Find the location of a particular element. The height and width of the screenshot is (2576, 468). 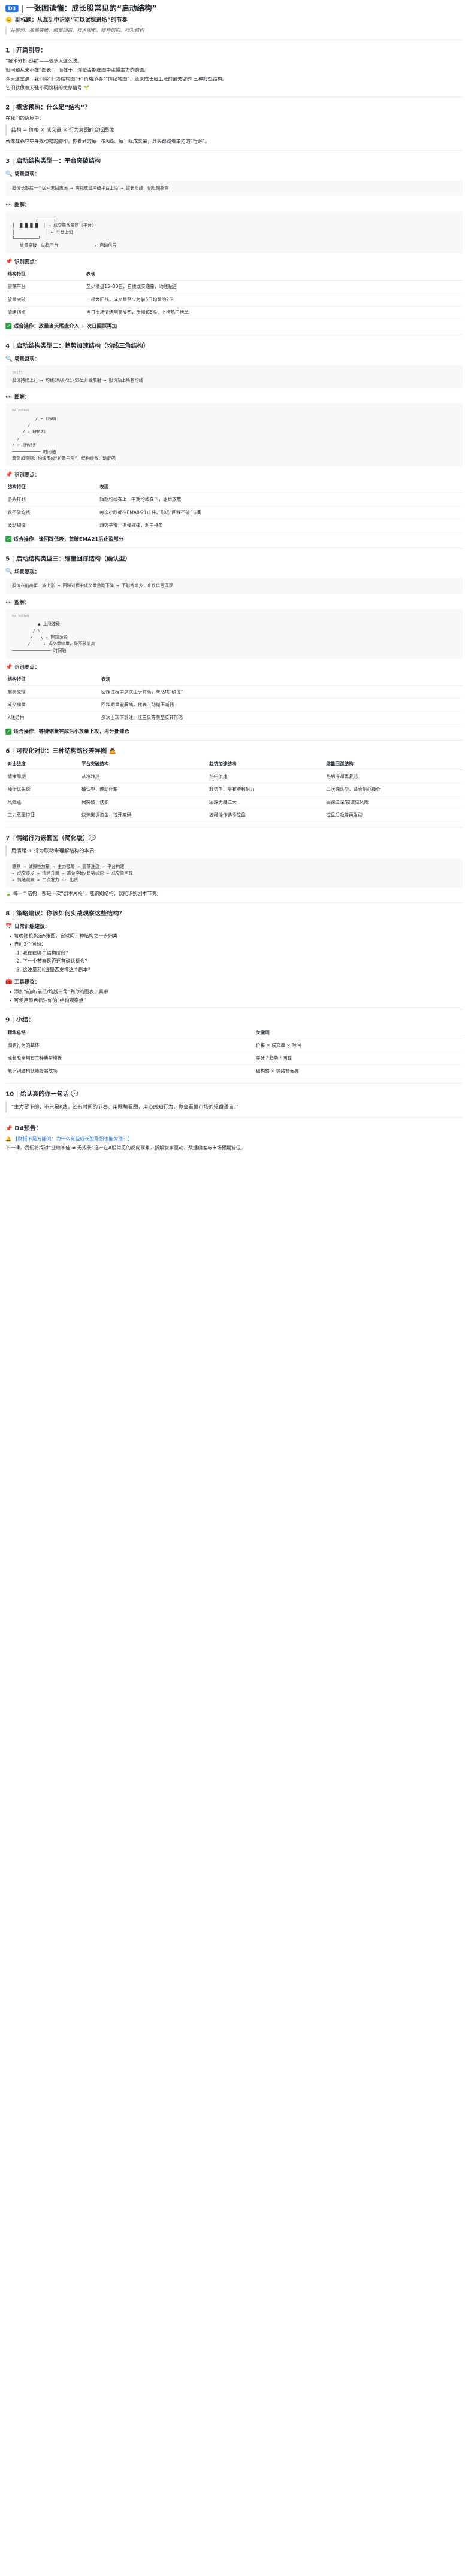

table-row: 成交缩量 回踩期量能萎缩，代表主动抛压减弱 is located at coordinates (234, 705).